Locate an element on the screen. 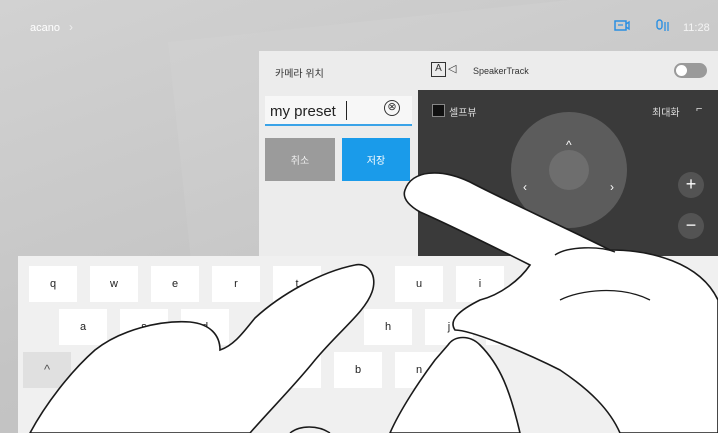 The image size is (718, 433). camera-pad-center is located at coordinates (569, 170).